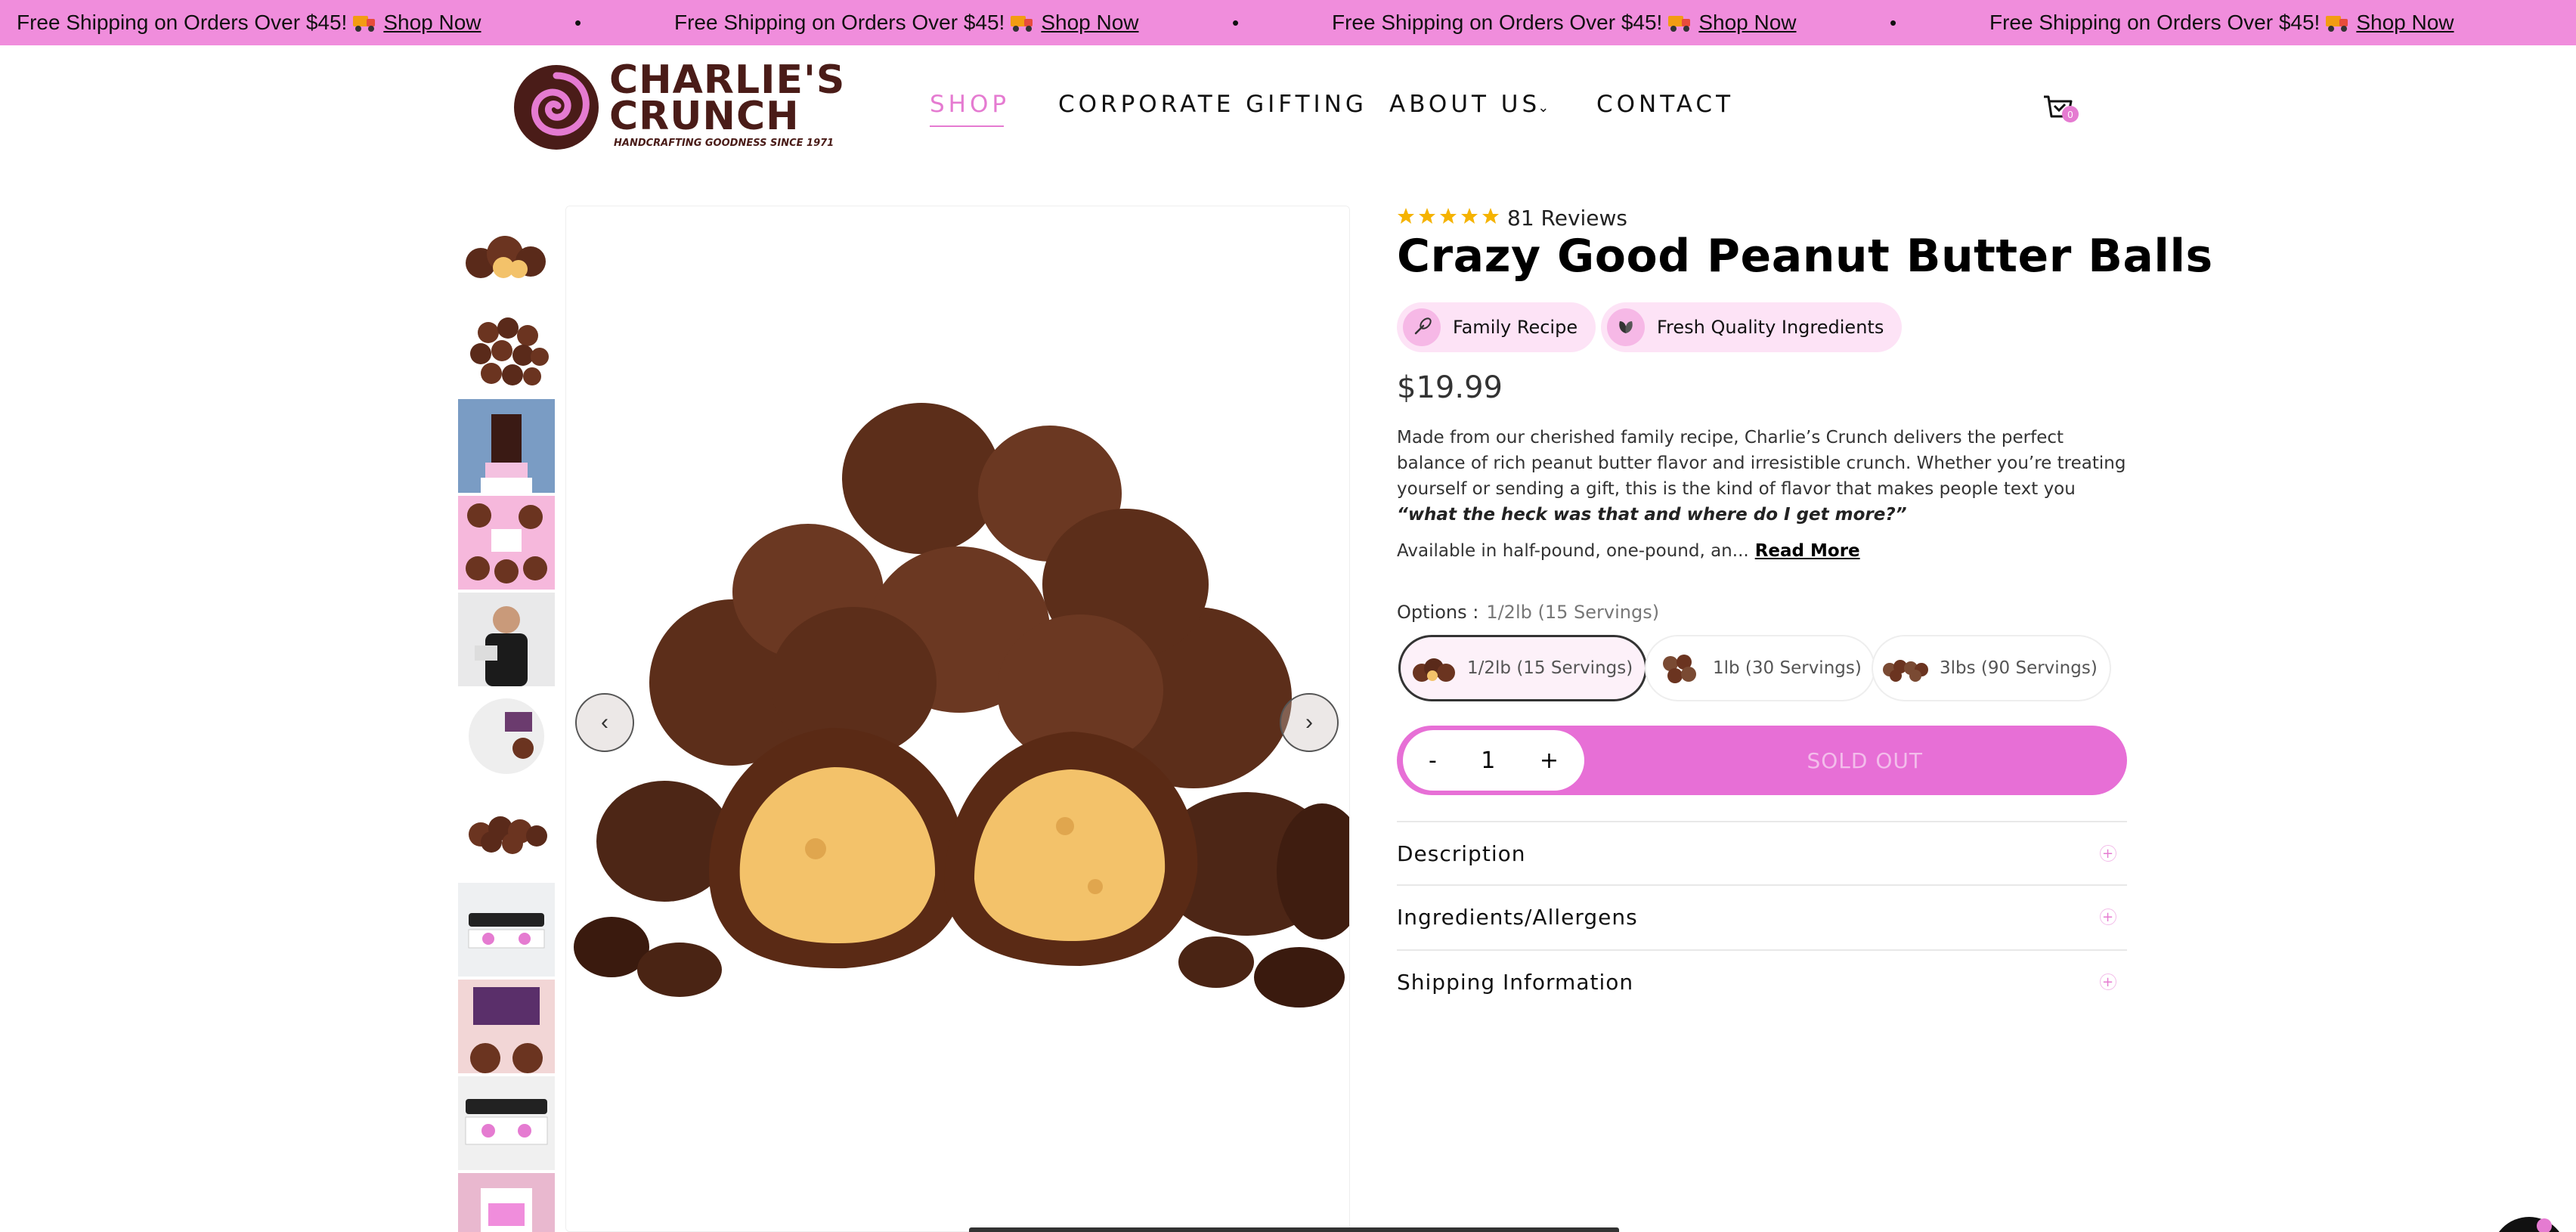 The height and width of the screenshot is (1232, 2576). Describe the element at coordinates (1422, 327) in the screenshot. I see `whisk-icon` at that location.